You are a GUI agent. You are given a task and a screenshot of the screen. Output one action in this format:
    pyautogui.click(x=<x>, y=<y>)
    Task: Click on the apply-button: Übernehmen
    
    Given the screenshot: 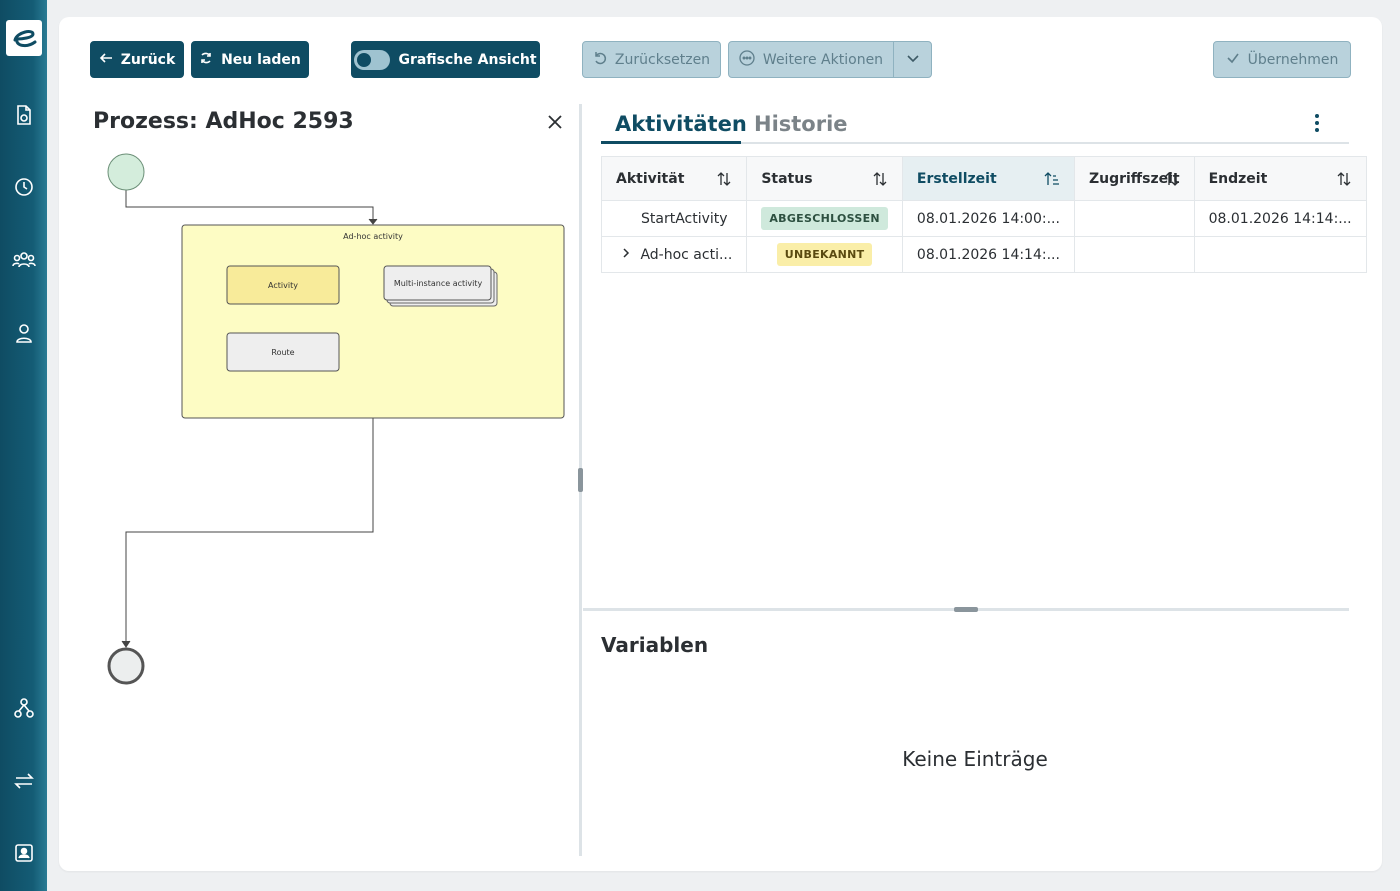 What is the action you would take?
    pyautogui.click(x=1282, y=59)
    